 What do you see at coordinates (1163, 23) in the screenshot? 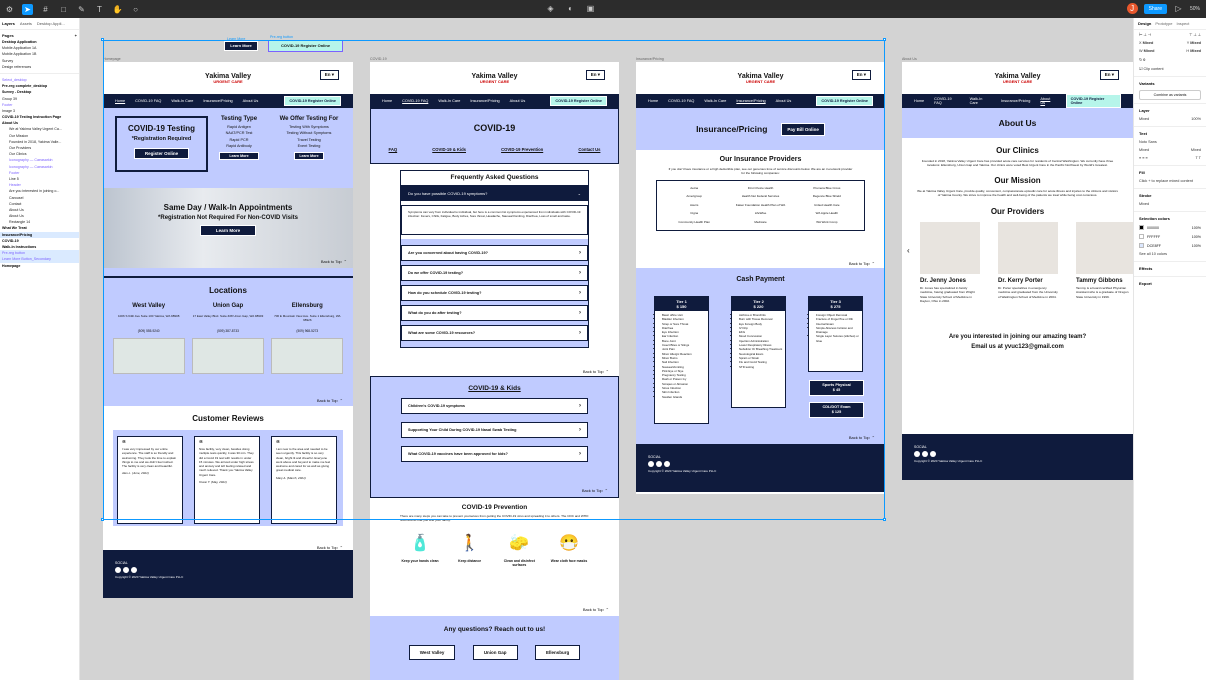
I see `right-tab-1: Prototype` at bounding box center [1163, 23].